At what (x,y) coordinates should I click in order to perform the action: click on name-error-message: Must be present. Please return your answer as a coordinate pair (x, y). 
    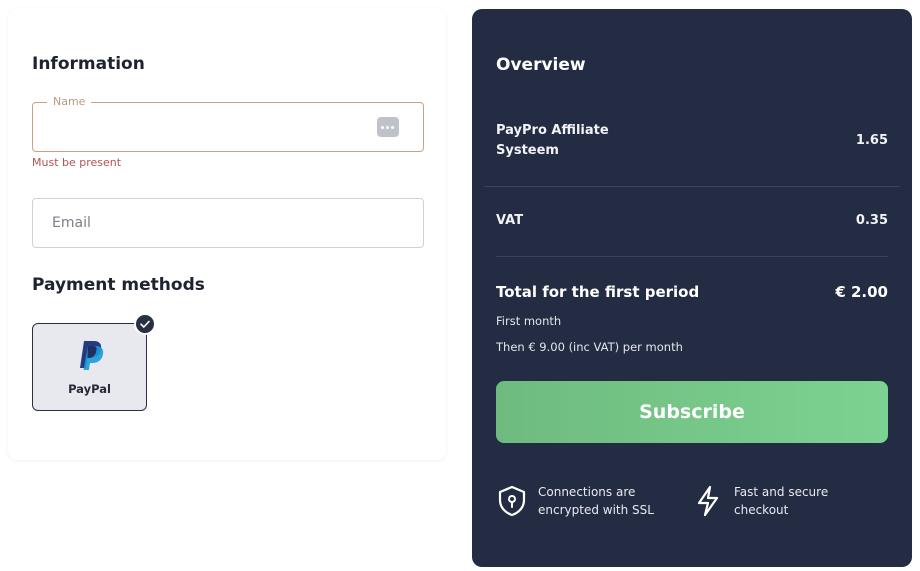
    Looking at the image, I should click on (77, 162).